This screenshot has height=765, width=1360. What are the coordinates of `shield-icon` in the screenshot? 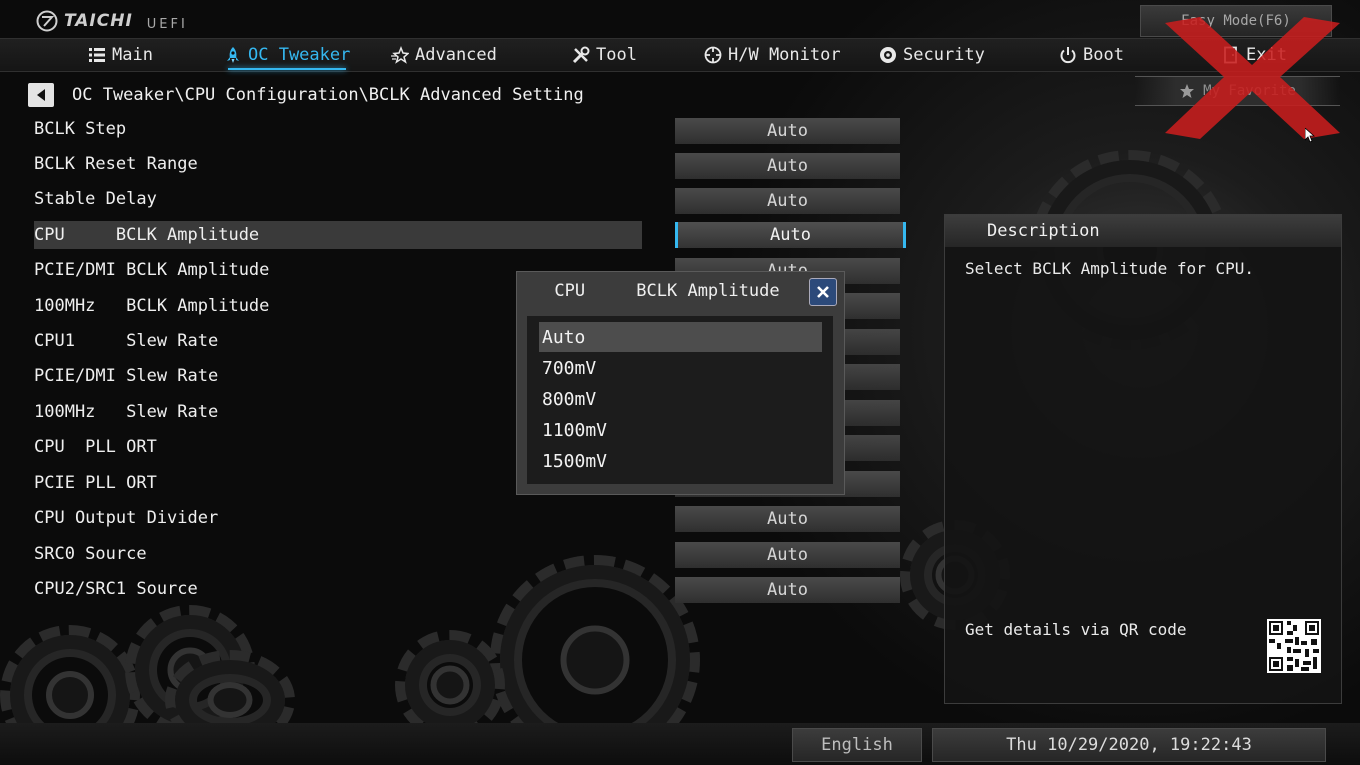 It's located at (888, 55).